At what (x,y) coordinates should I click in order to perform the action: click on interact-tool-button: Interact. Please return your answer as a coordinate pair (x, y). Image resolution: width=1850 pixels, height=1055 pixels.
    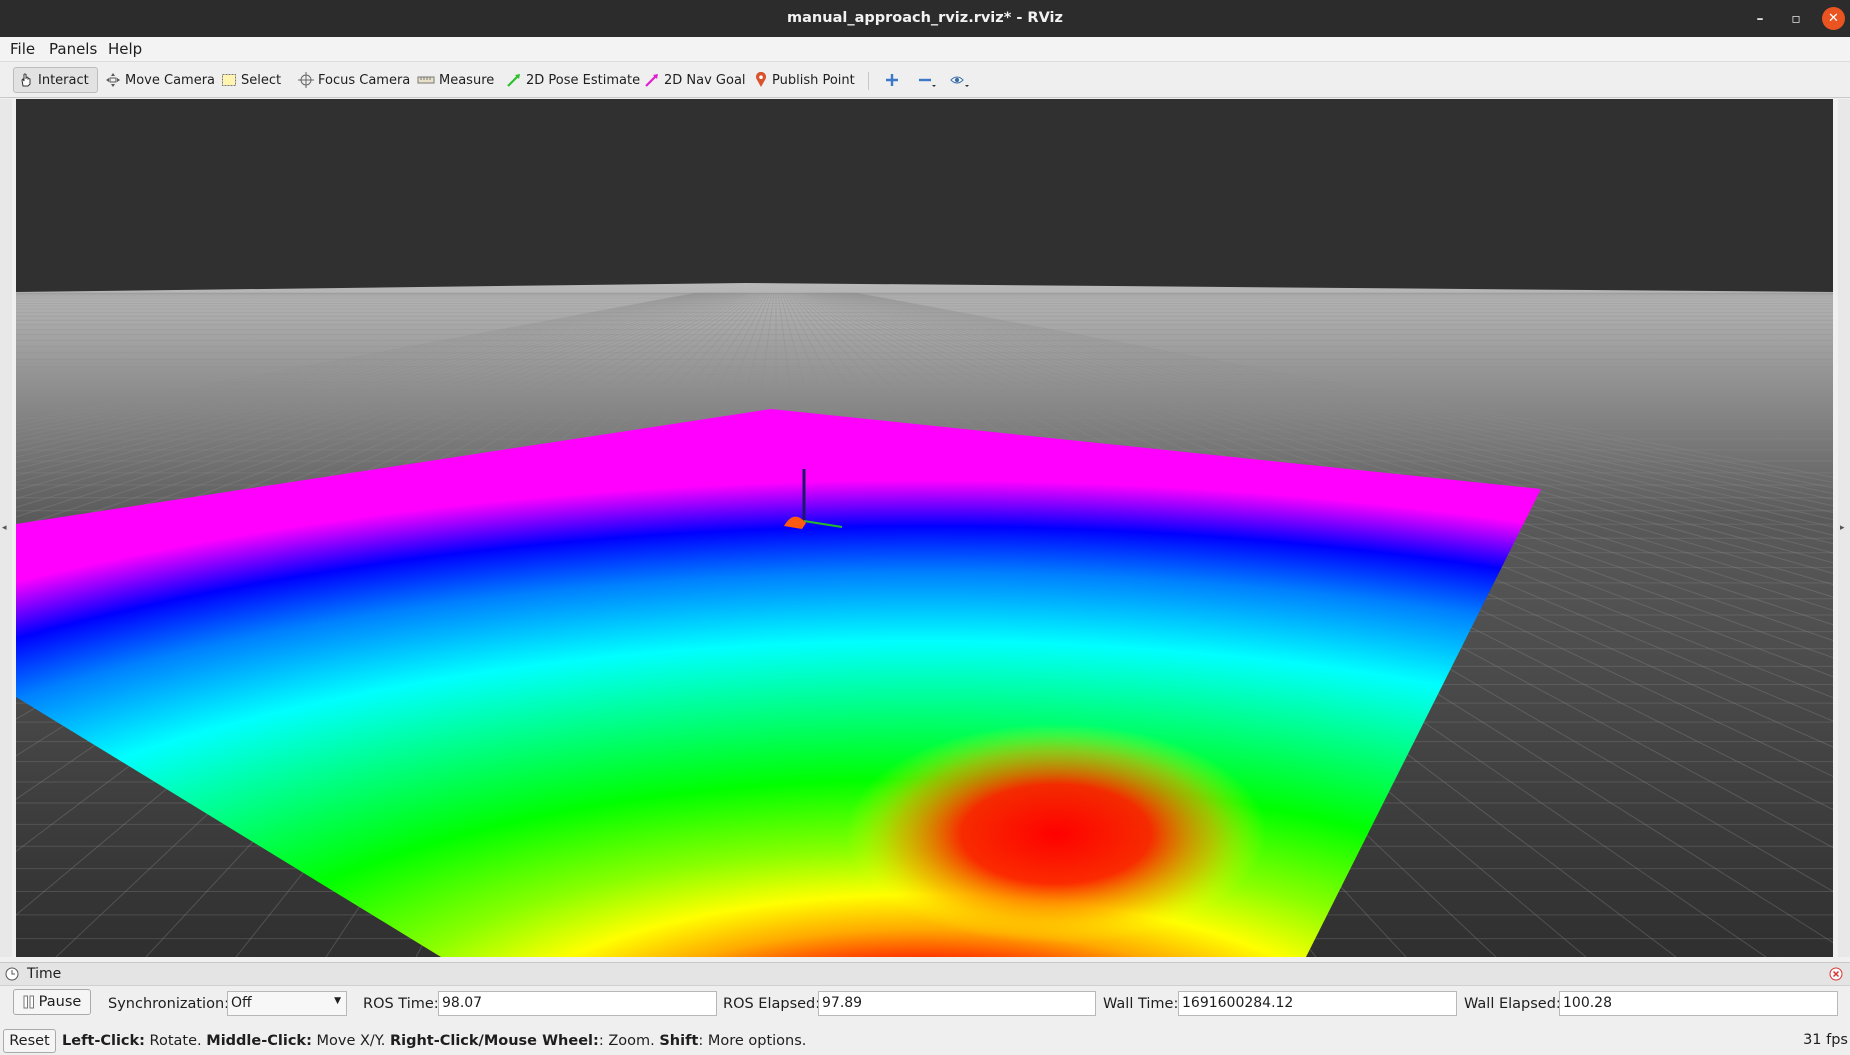
    Looking at the image, I should click on (55, 80).